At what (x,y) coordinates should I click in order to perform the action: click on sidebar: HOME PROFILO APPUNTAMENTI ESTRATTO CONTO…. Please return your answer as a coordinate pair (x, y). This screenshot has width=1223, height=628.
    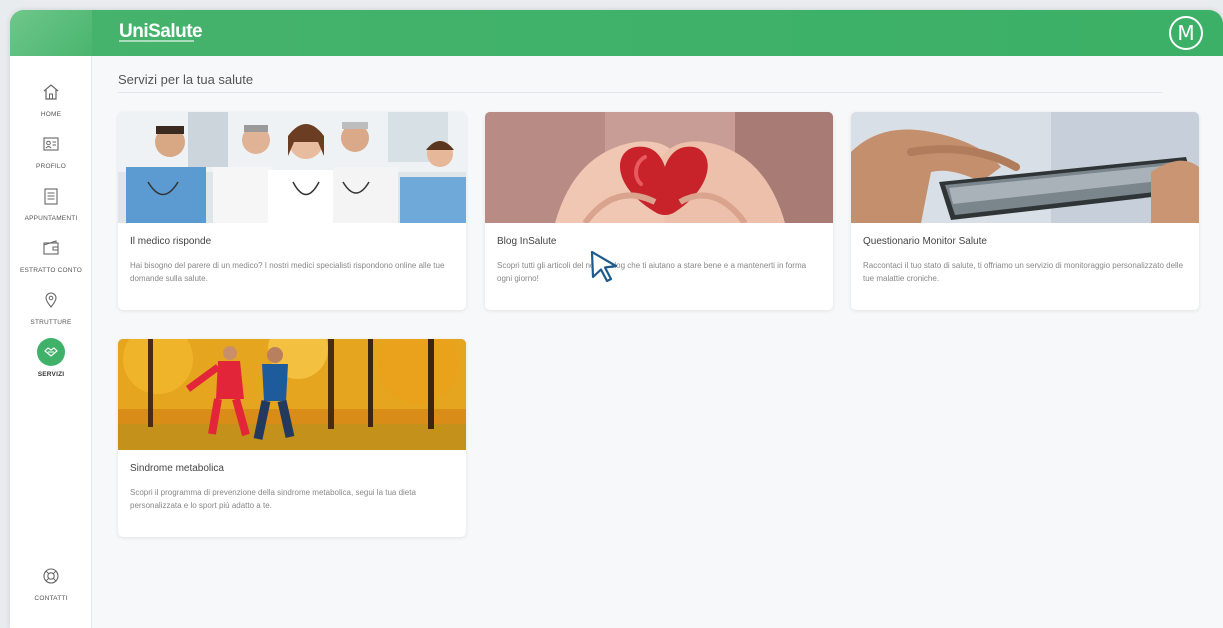
    Looking at the image, I should click on (51, 342).